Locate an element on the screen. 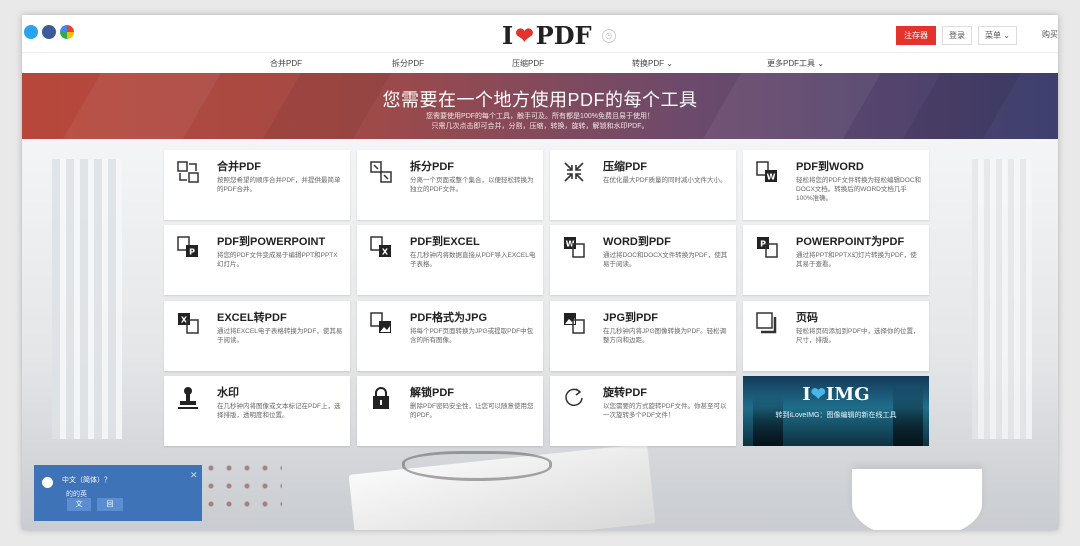 The width and height of the screenshot is (1080, 546). excel-file-icon: X is located at coordinates (380, 246).